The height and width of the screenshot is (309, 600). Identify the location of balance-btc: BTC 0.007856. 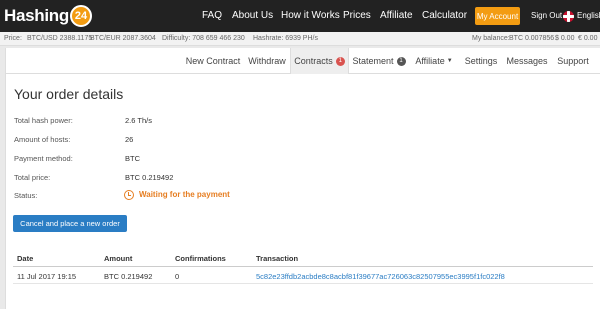
(532, 38).